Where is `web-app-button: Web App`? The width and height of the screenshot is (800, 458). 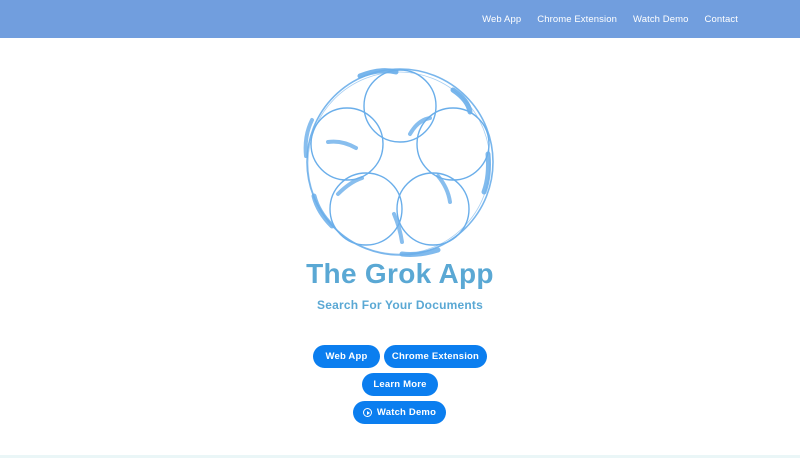
web-app-button: Web App is located at coordinates (346, 356).